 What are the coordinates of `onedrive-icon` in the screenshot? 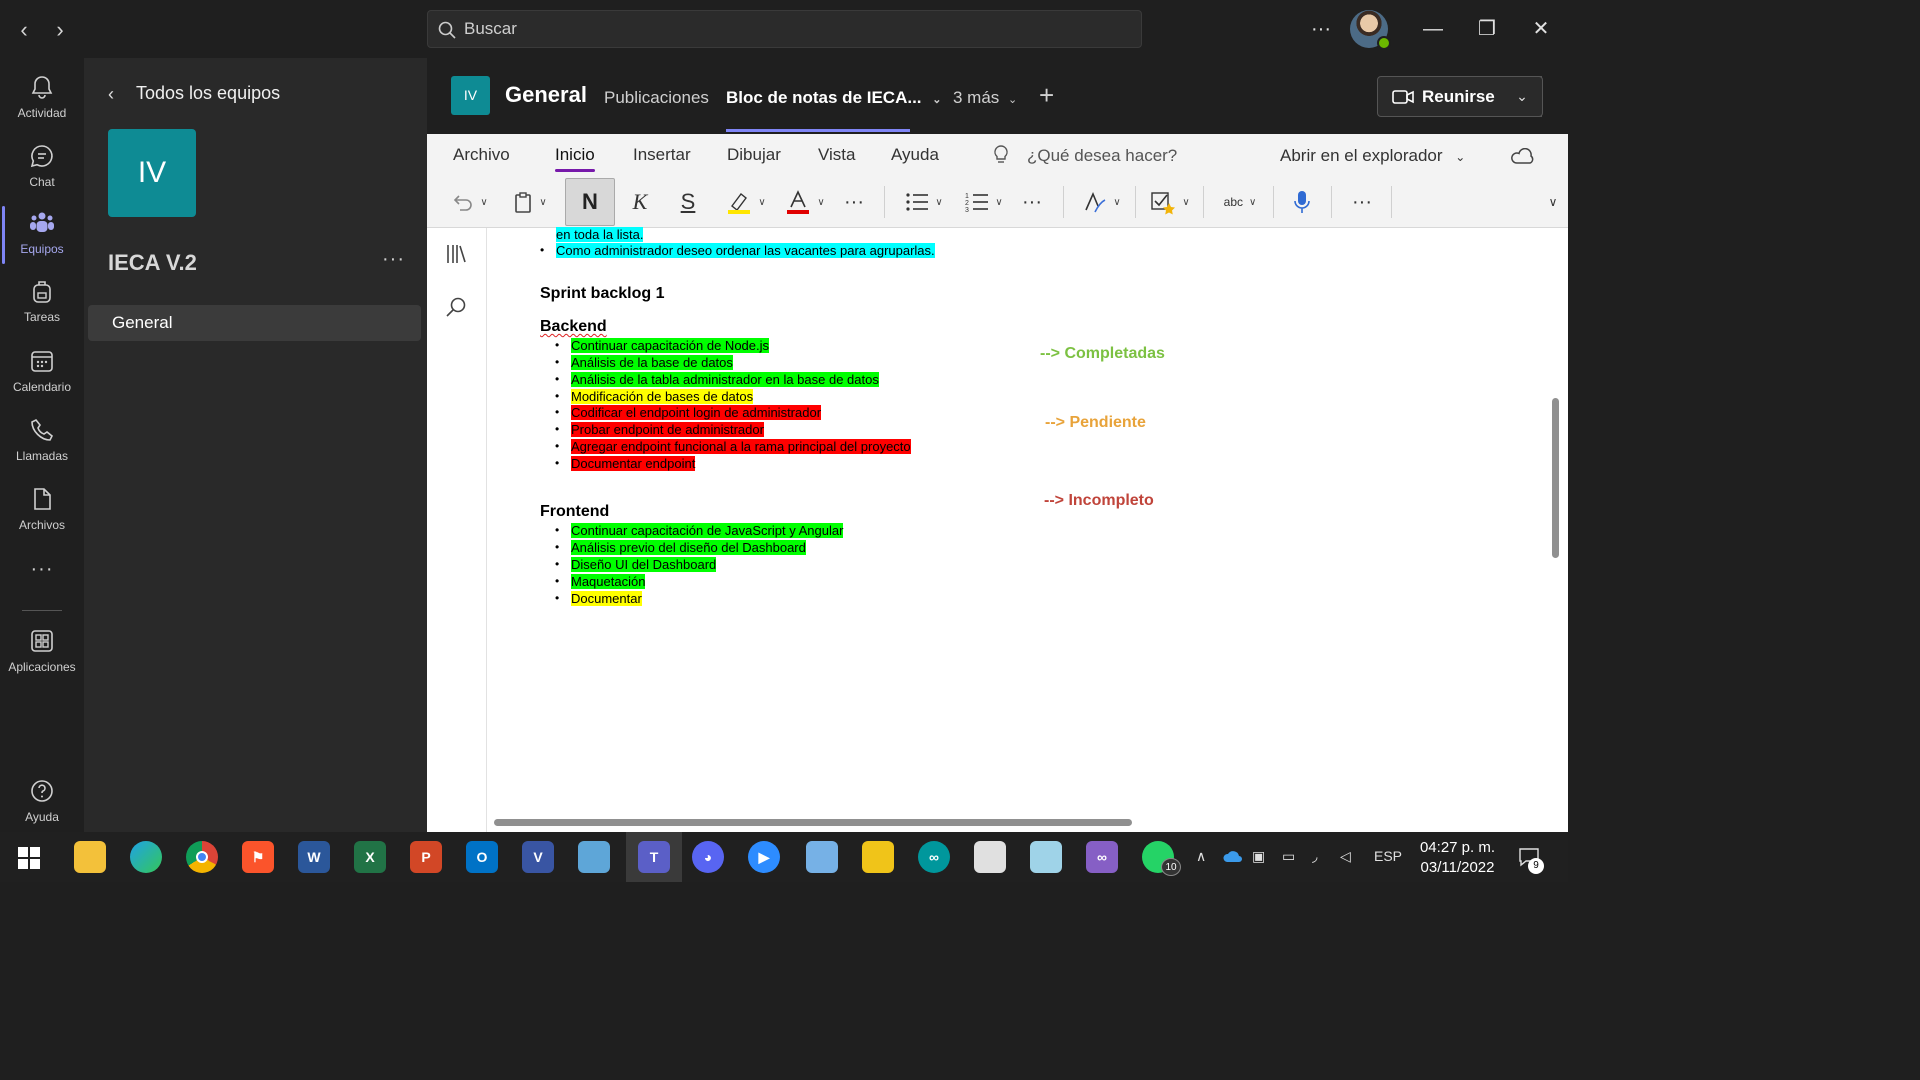 It's located at (1233, 856).